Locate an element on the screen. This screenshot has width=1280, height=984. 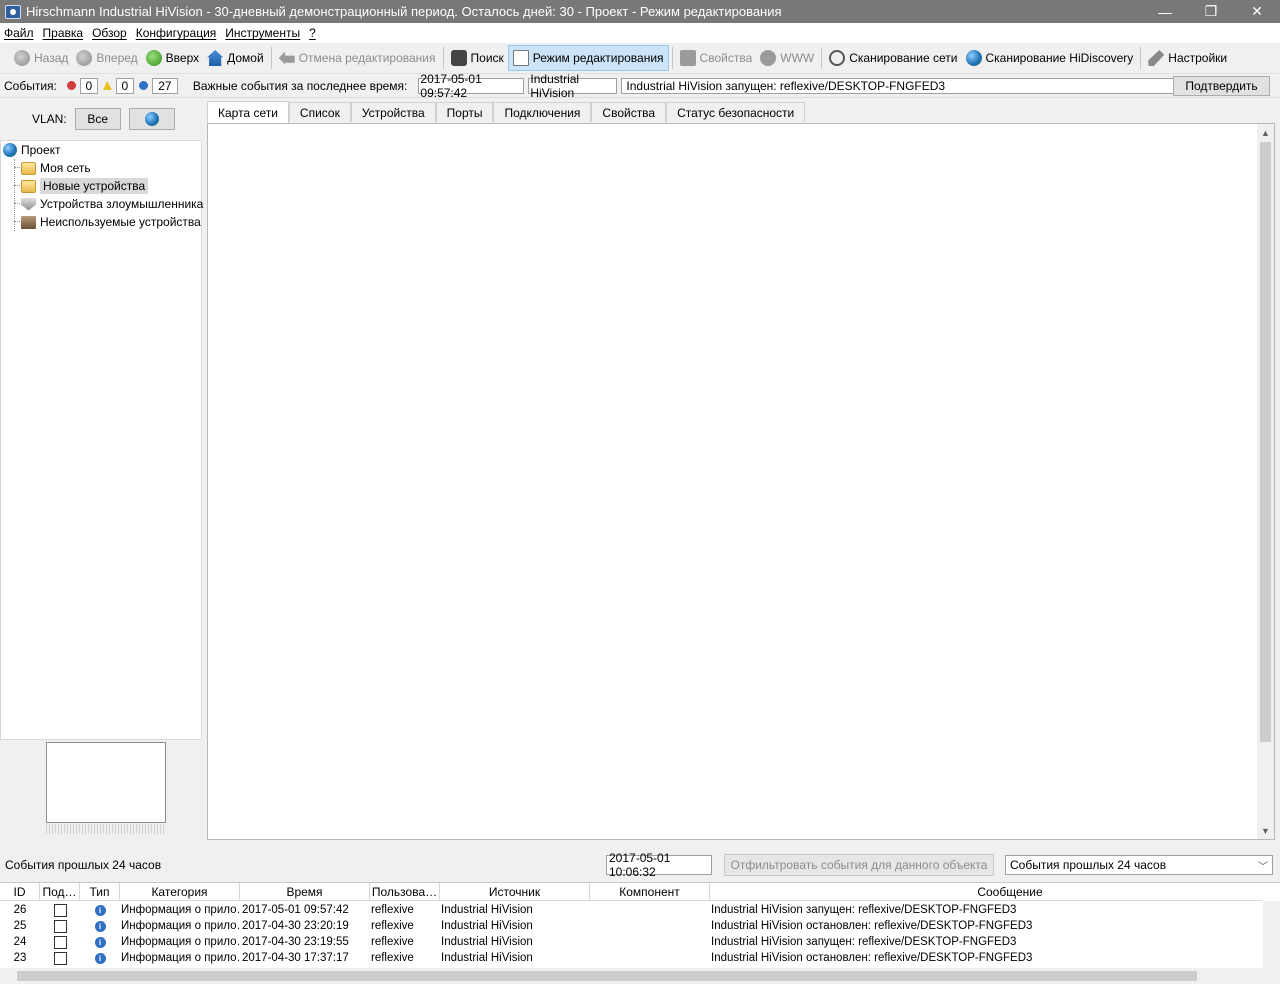
edit-mode-button: Режим редактирования is located at coordinates (588, 58).